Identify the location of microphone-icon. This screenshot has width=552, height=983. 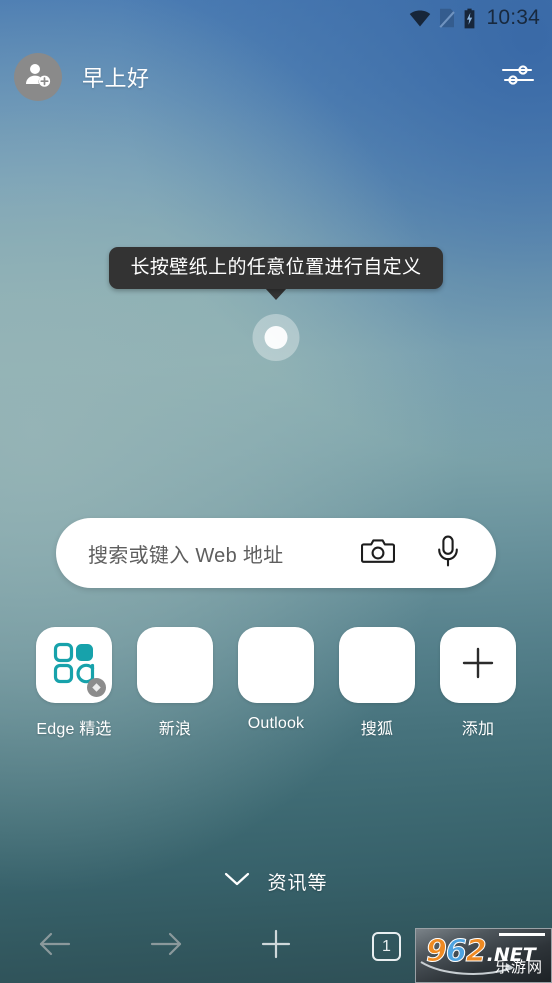
(448, 553).